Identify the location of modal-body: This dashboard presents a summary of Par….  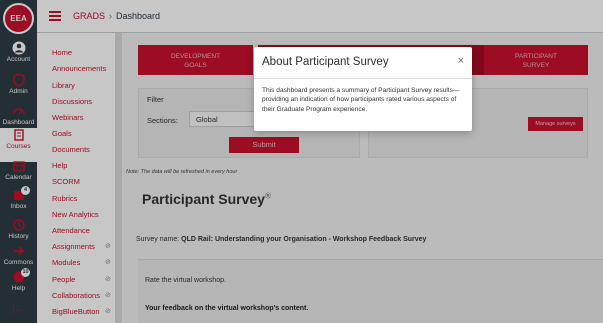
(361, 100).